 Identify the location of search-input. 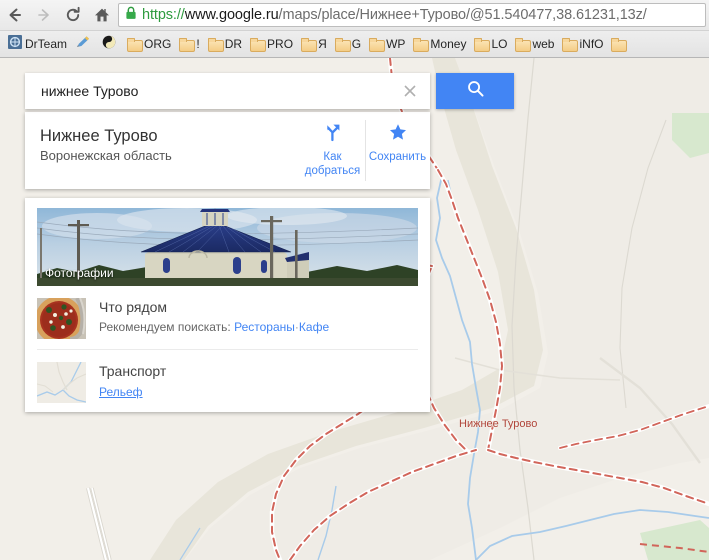
(217, 91).